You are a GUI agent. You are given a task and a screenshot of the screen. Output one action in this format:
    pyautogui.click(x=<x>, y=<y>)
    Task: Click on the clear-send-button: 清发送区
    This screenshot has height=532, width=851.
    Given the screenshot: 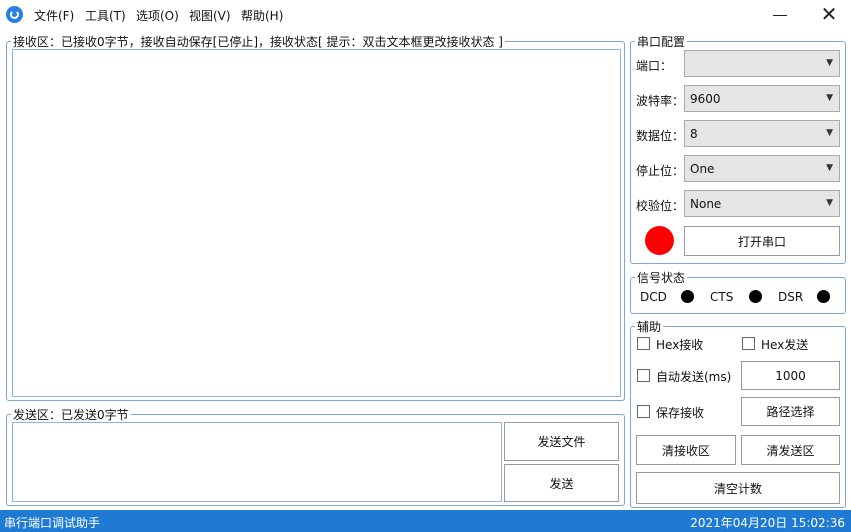 What is the action you would take?
    pyautogui.click(x=790, y=450)
    